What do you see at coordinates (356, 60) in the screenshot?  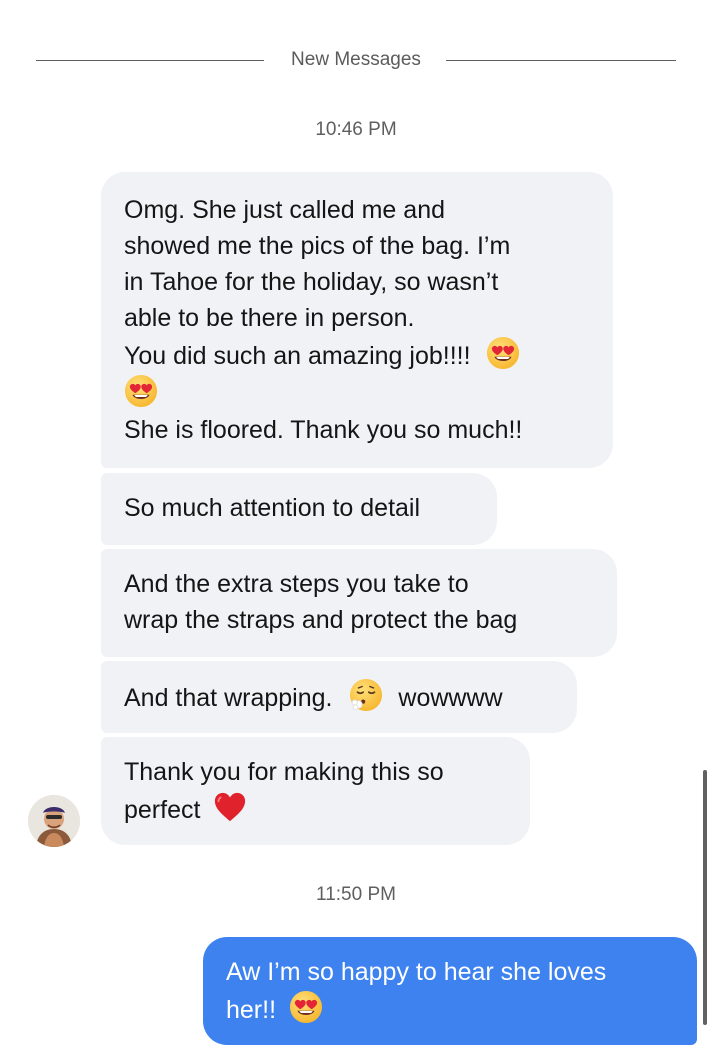 I see `new-messages-divider: New Messages` at bounding box center [356, 60].